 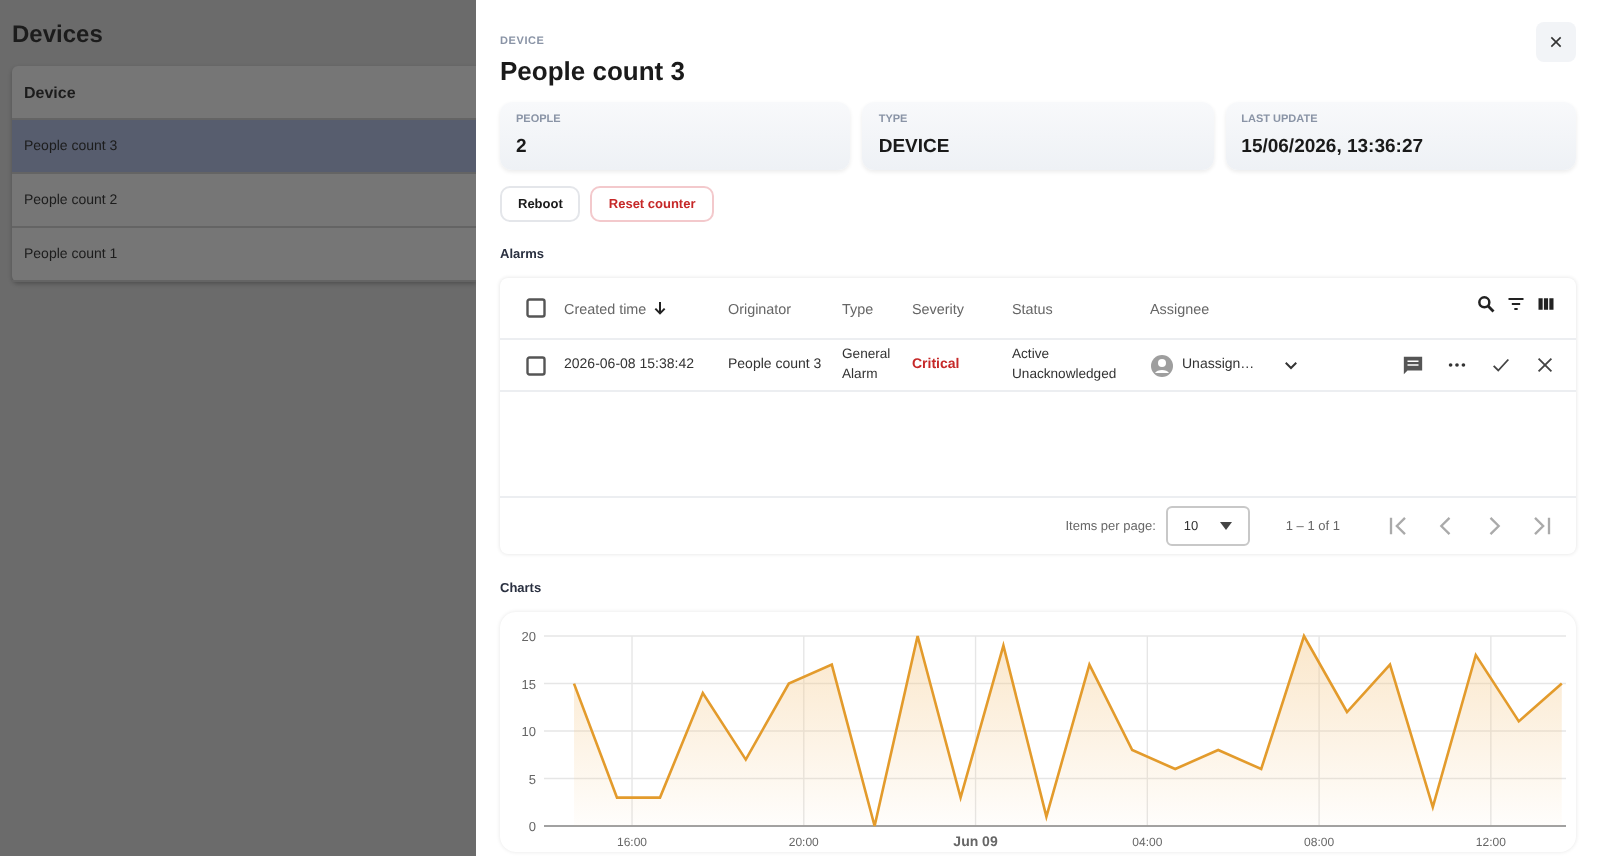 What do you see at coordinates (57, 34) in the screenshot?
I see `page-title: Devices` at bounding box center [57, 34].